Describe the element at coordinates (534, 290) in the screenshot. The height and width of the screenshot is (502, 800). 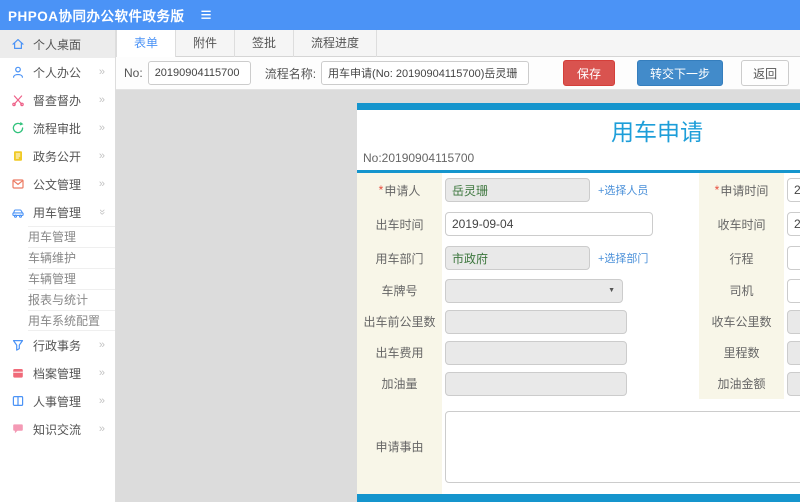
I see `plate-number-select: ▼` at that location.